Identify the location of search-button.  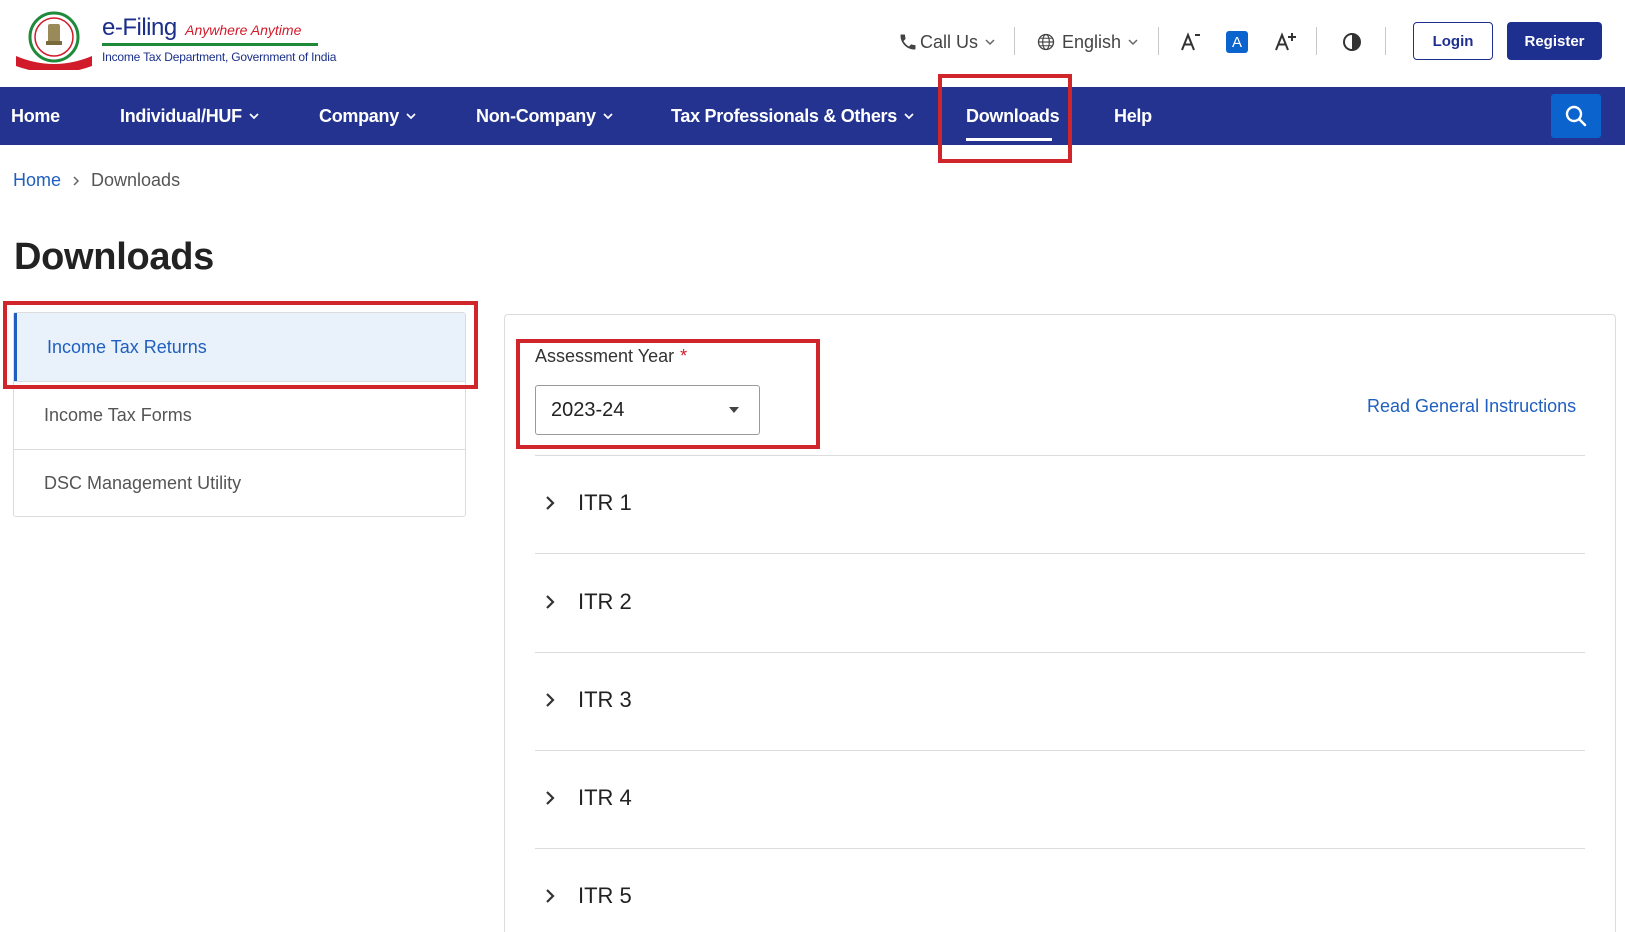
(1576, 116).